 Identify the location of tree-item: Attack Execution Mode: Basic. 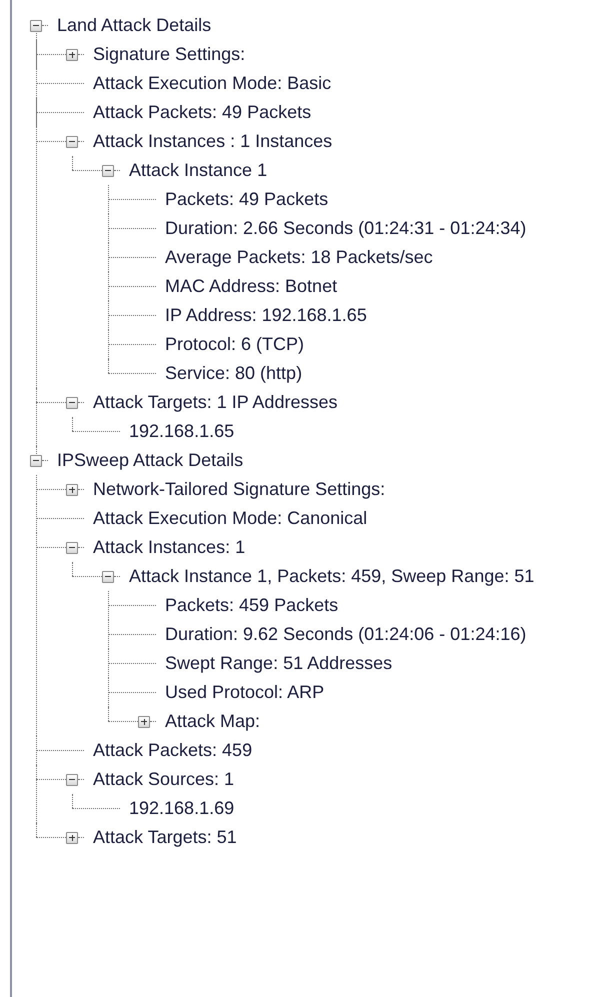
(212, 83).